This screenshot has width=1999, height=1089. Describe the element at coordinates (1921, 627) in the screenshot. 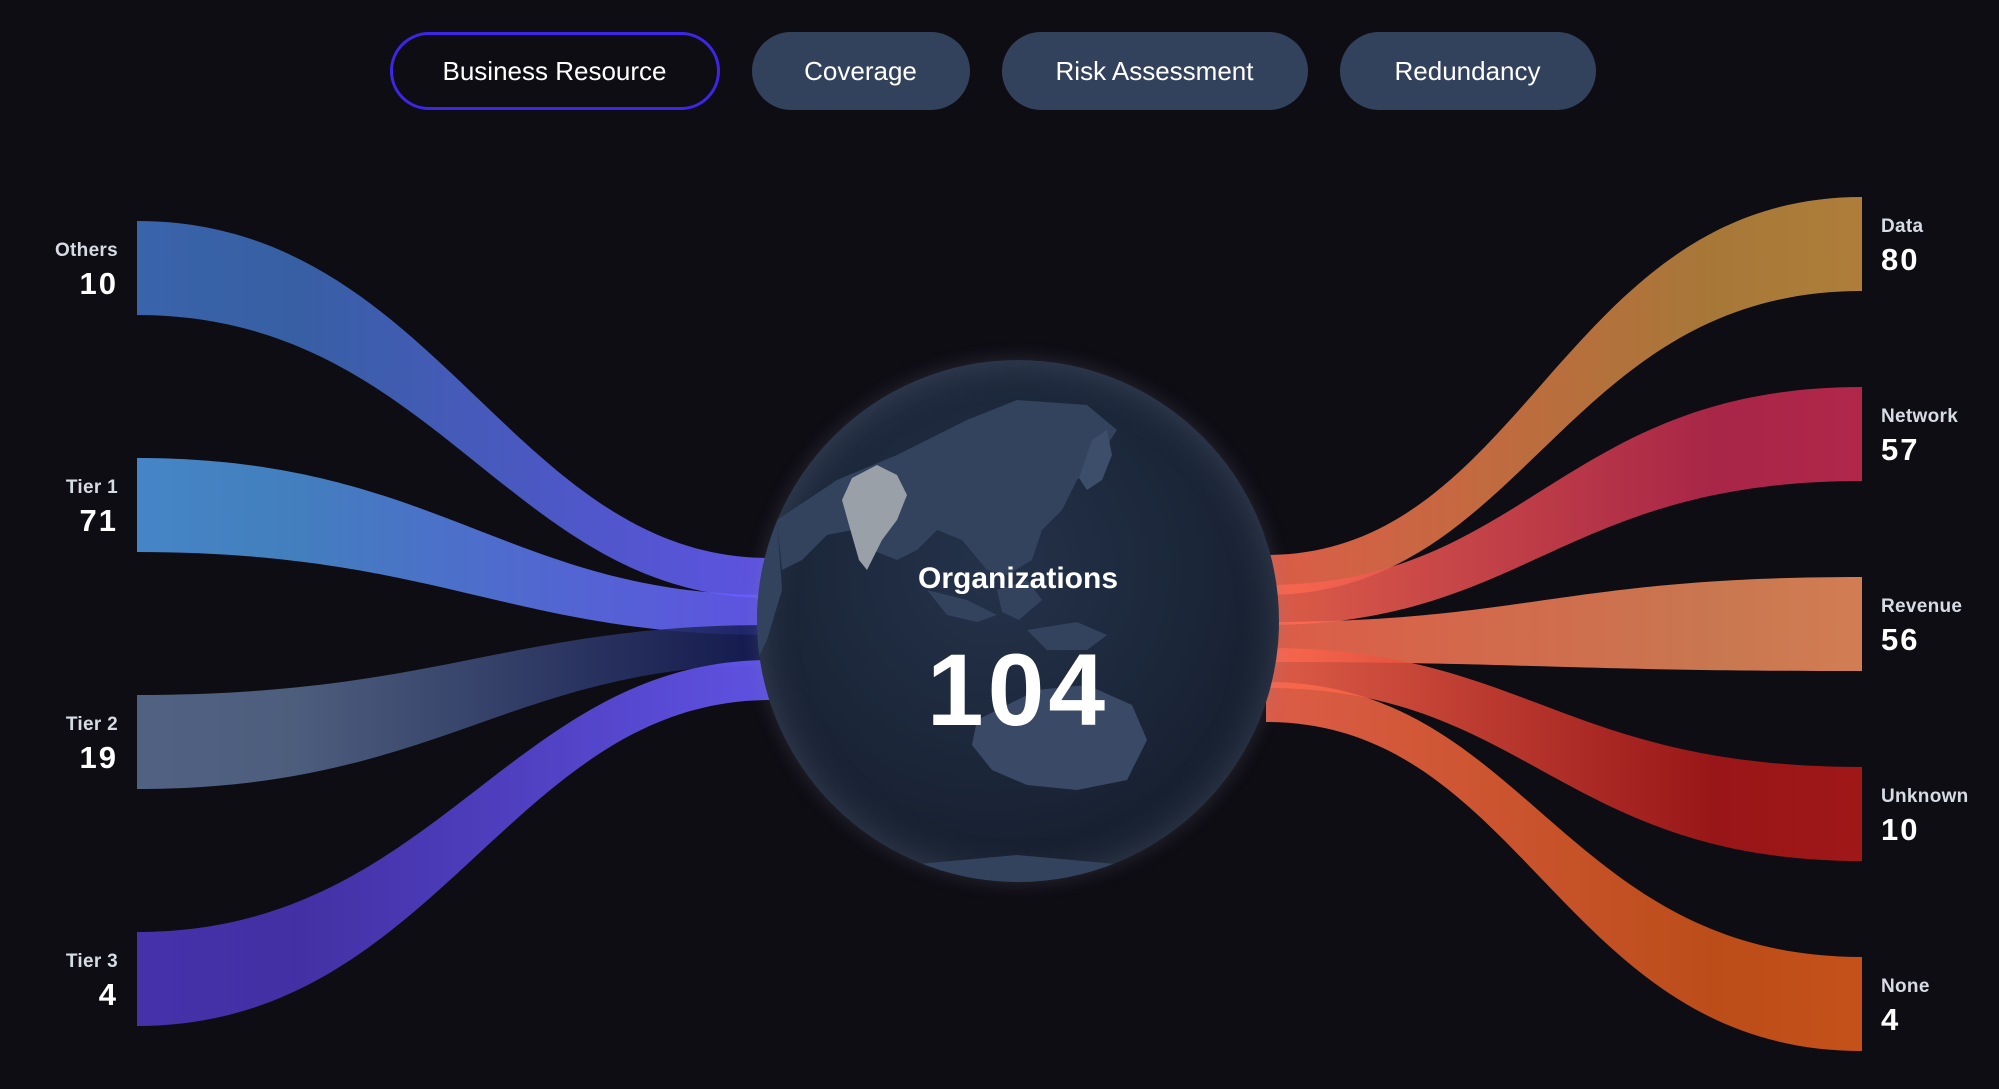

I see `right-node-revenue: Revenue 56` at that location.